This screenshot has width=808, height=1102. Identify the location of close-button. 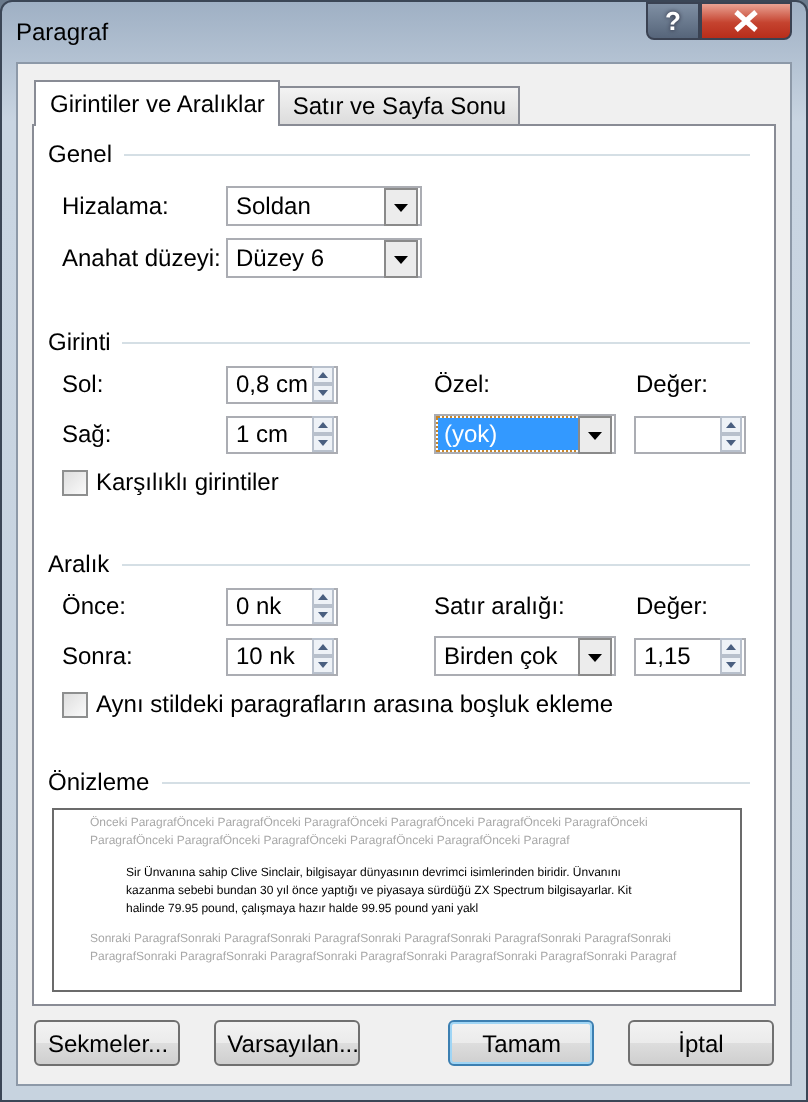
(746, 21).